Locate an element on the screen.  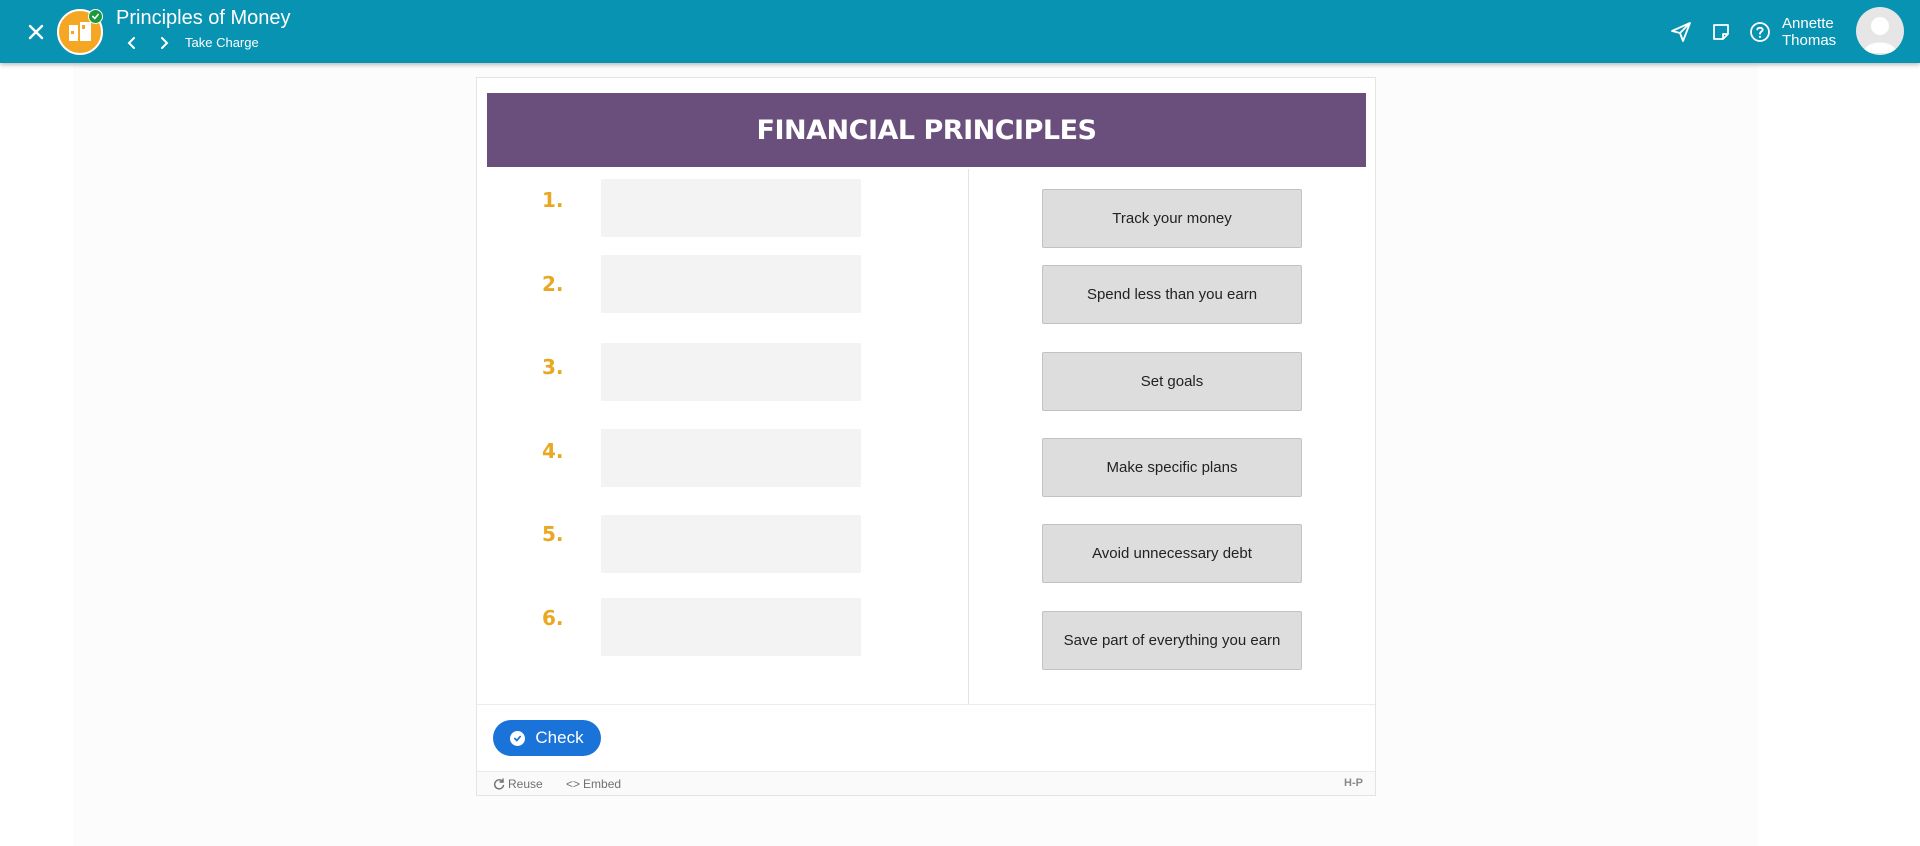
note-icon is located at coordinates (1721, 32).